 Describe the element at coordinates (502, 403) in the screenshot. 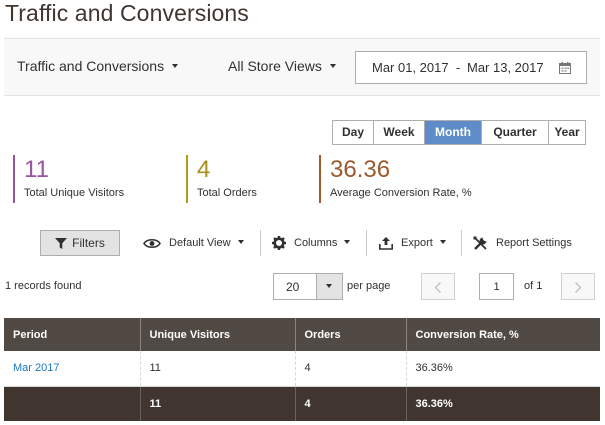

I see `total-conversion-rate: 36.36%` at that location.